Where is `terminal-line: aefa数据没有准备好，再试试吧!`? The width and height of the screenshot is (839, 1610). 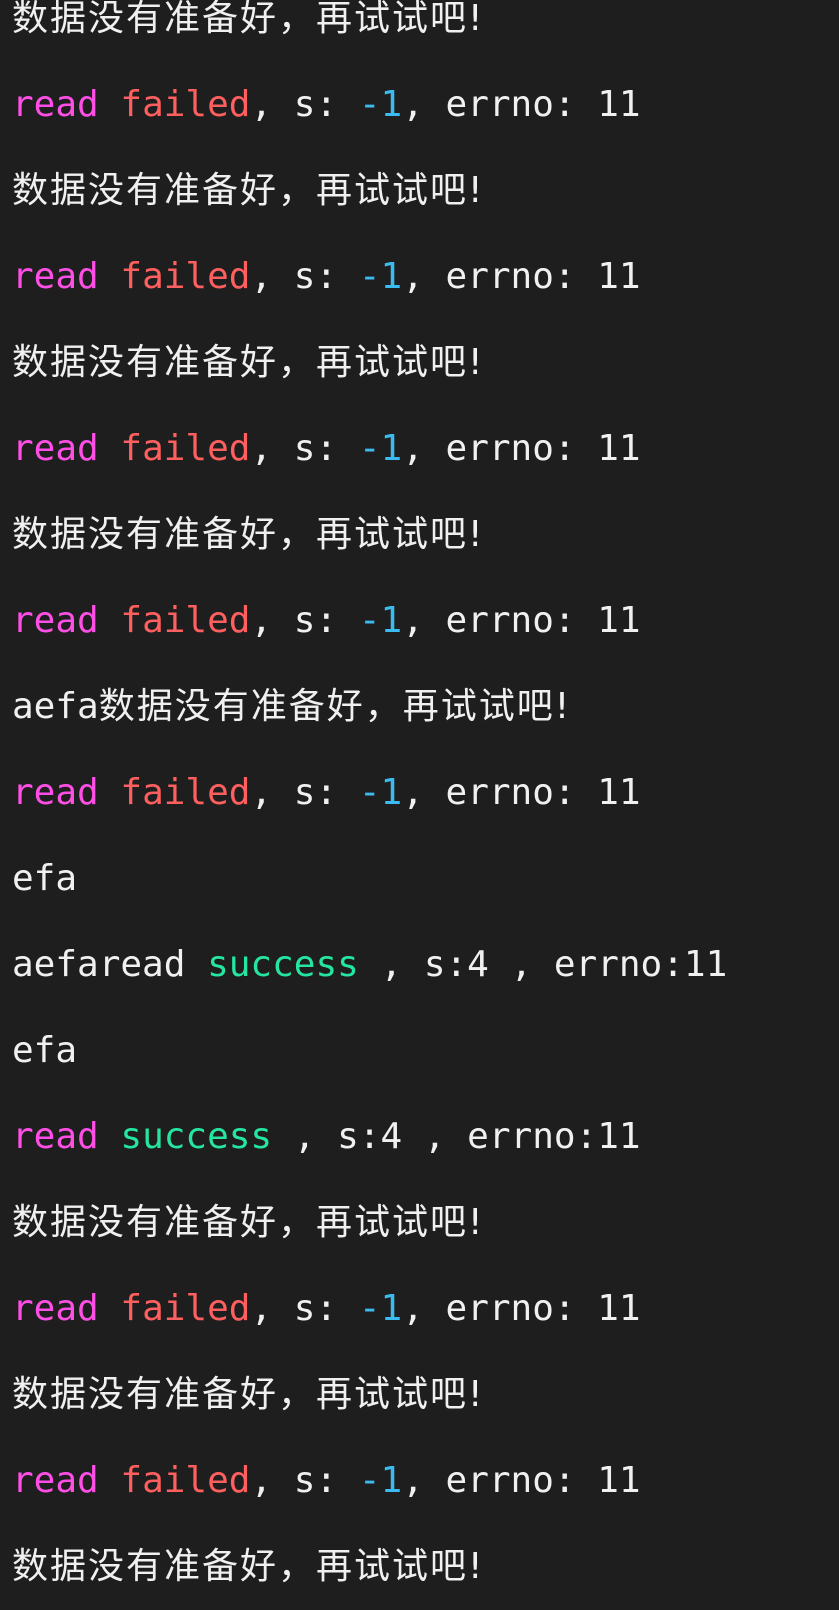 terminal-line: aefa数据没有准备好，再试试吧! is located at coordinates (425, 707).